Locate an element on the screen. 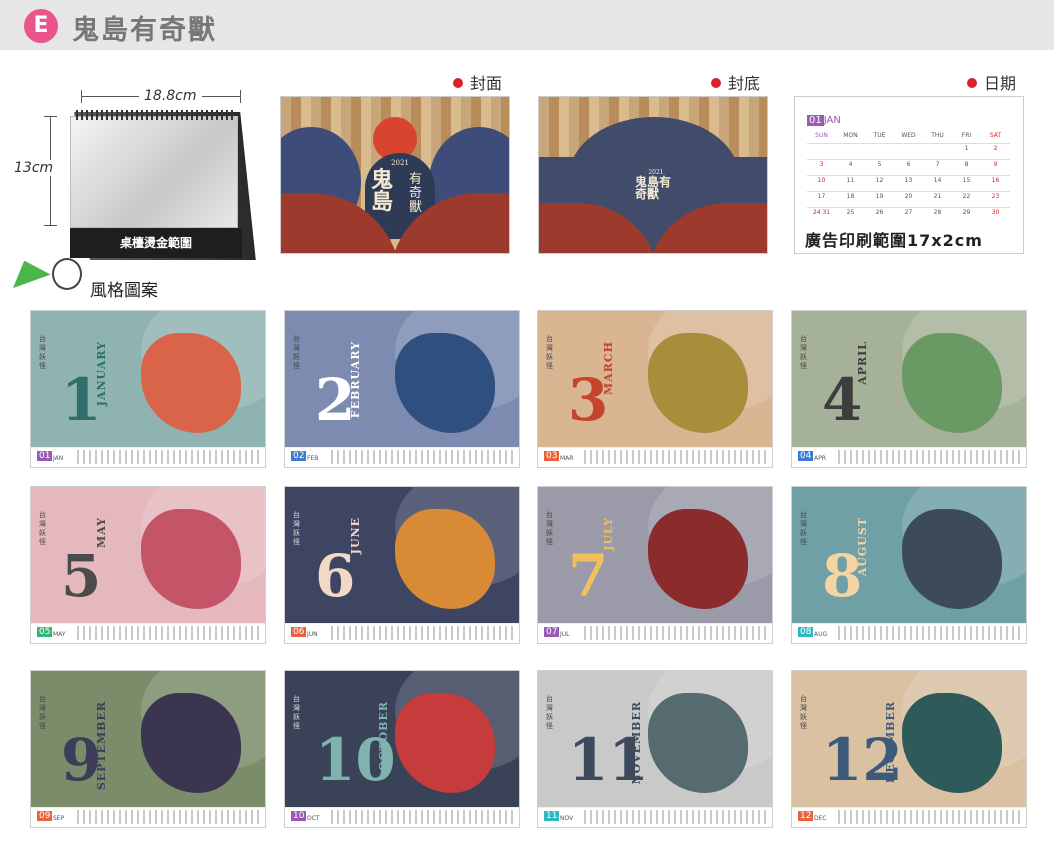 The image size is (1054, 855). month-date-strip: 01 JAN is located at coordinates (148, 457).